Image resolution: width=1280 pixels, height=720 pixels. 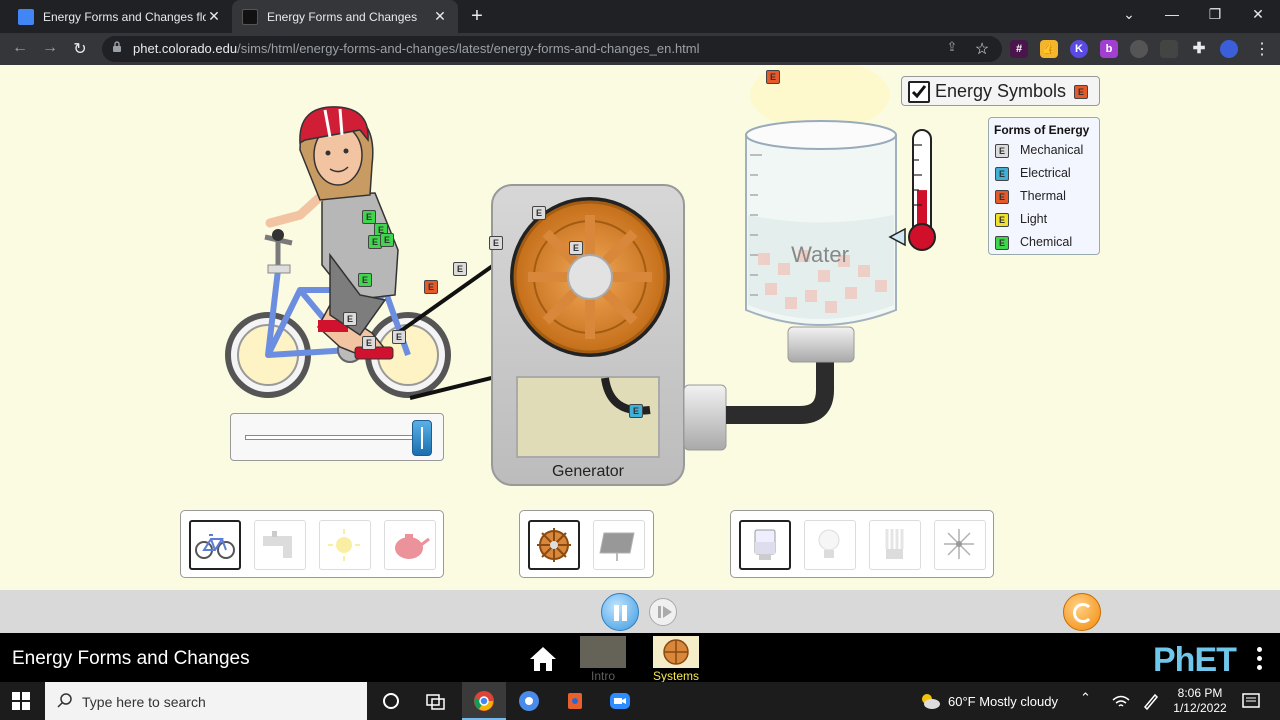 I want to click on energy-converter-carousel, so click(x=586, y=544).